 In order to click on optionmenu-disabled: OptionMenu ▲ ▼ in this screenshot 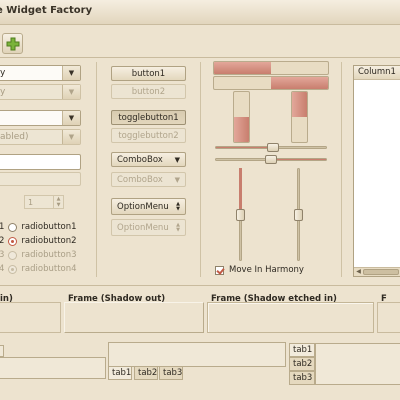, I will do `click(148, 227)`.